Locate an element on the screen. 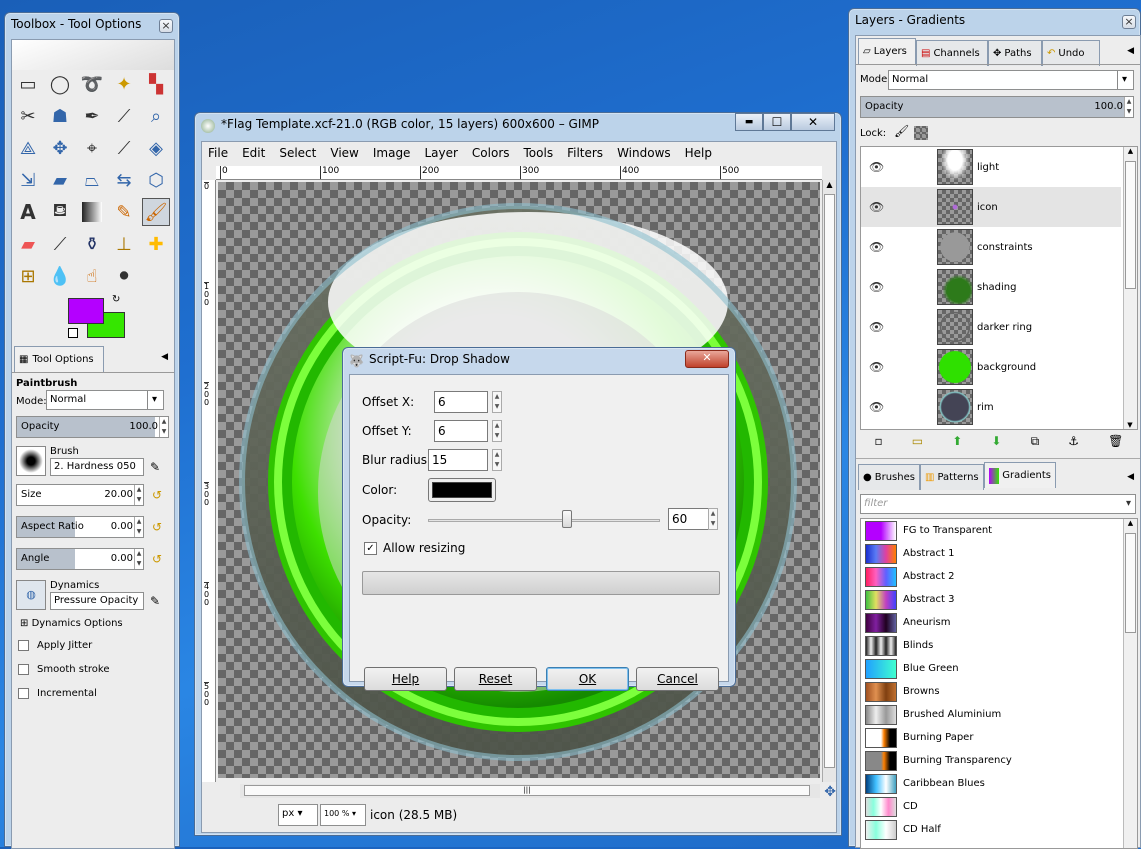 The width and height of the screenshot is (1141, 849). gradient-item: FG to Transparent is located at coordinates (928, 530).